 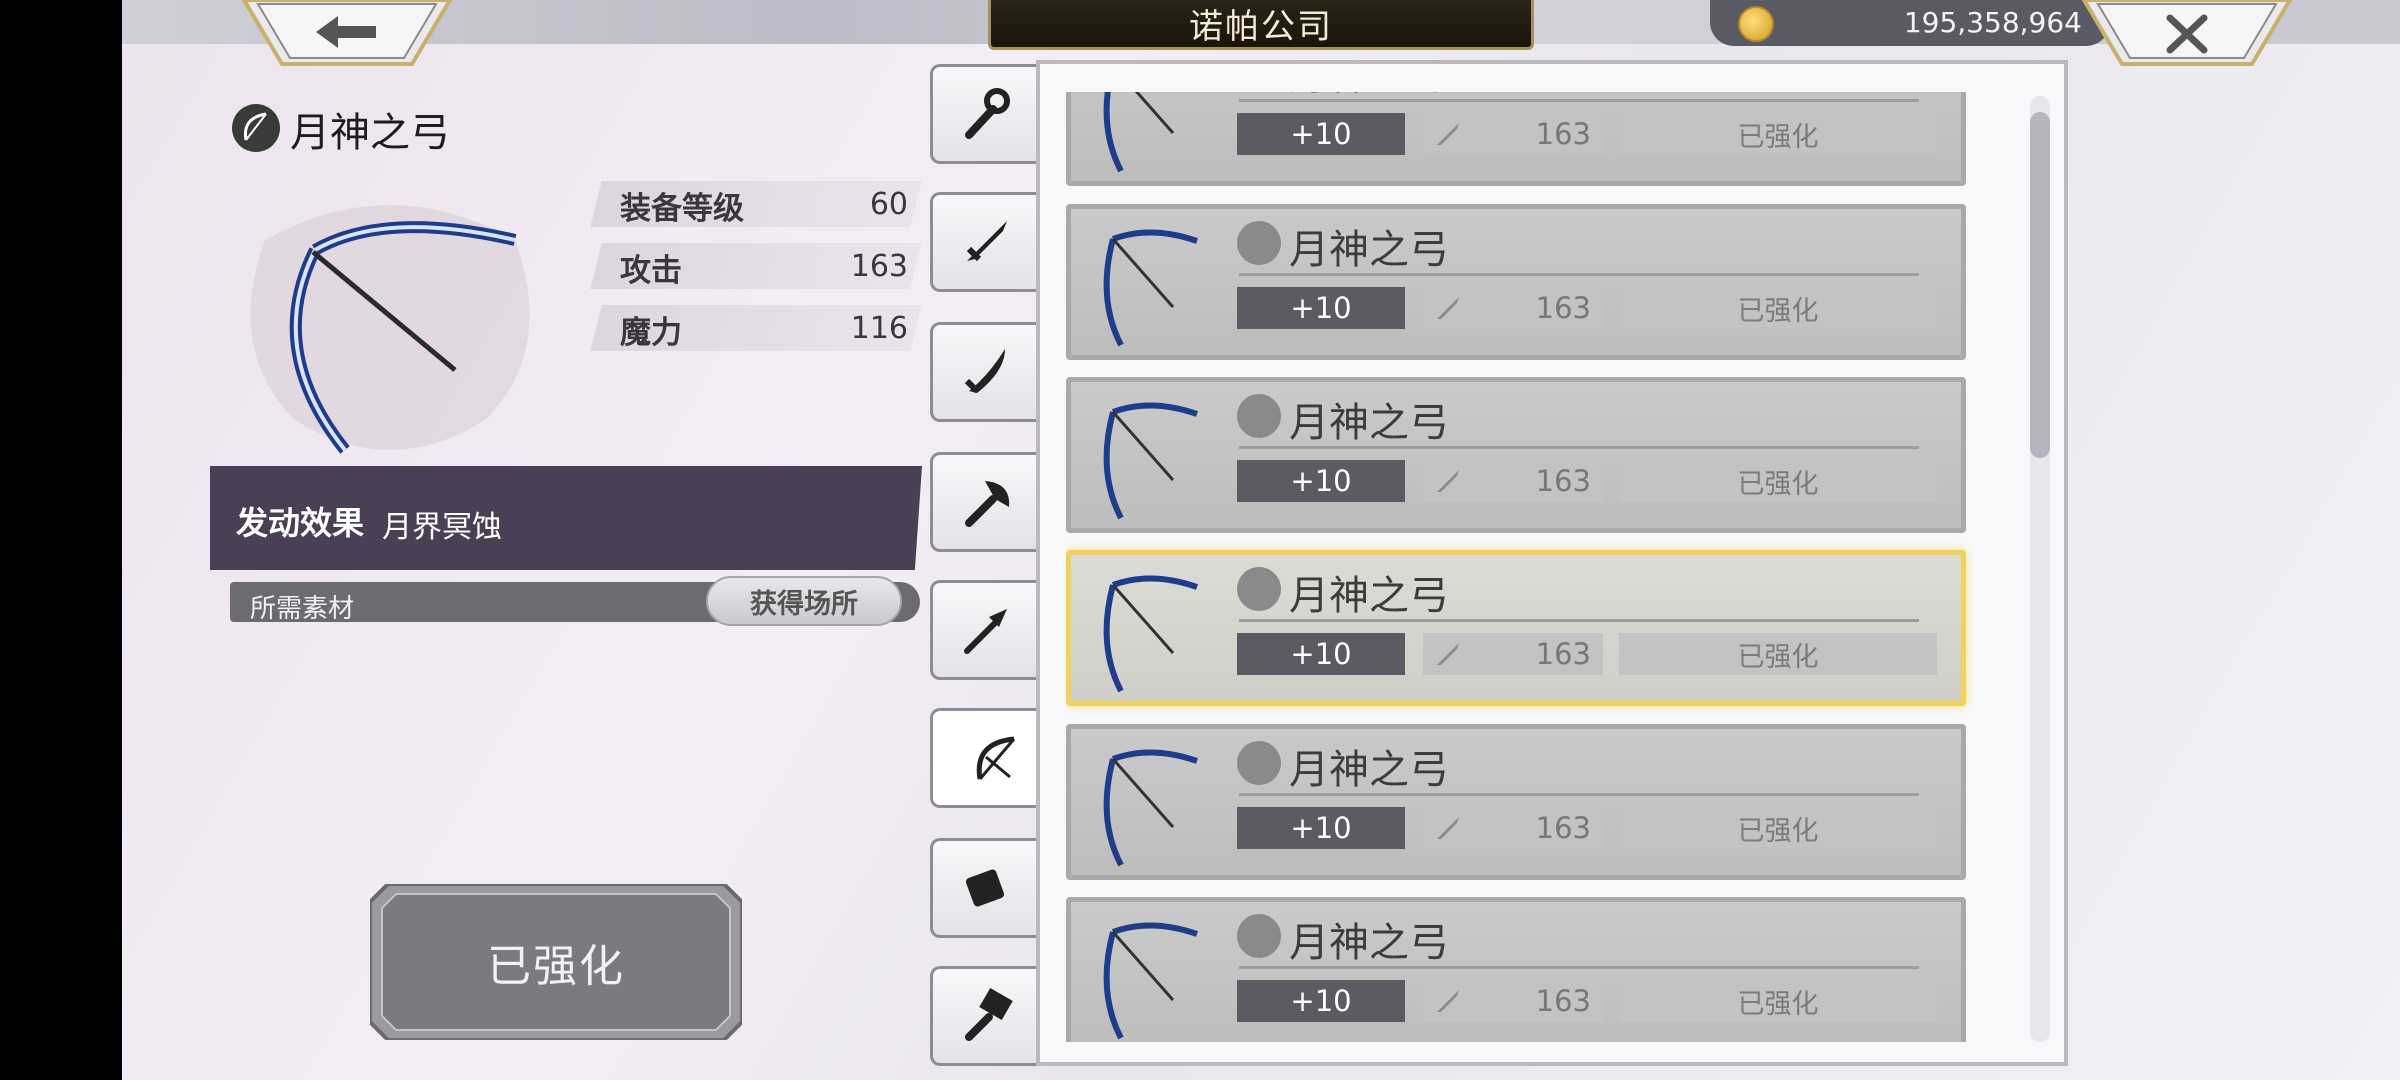 What do you see at coordinates (442, 527) in the screenshot?
I see `effect-value: 月界冥蚀` at bounding box center [442, 527].